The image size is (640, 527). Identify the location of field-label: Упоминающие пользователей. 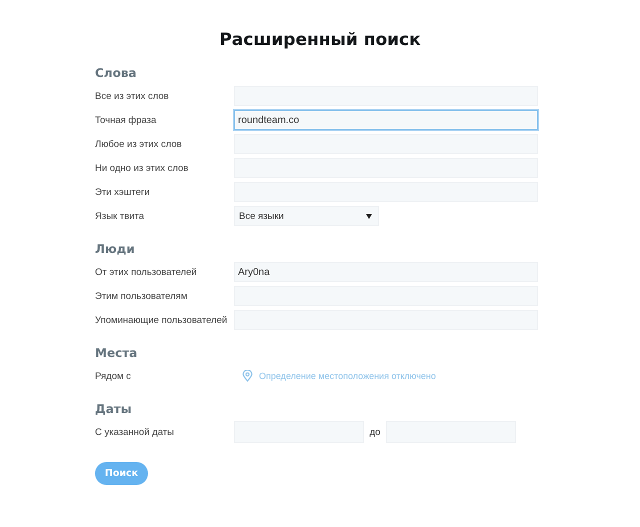
(161, 320).